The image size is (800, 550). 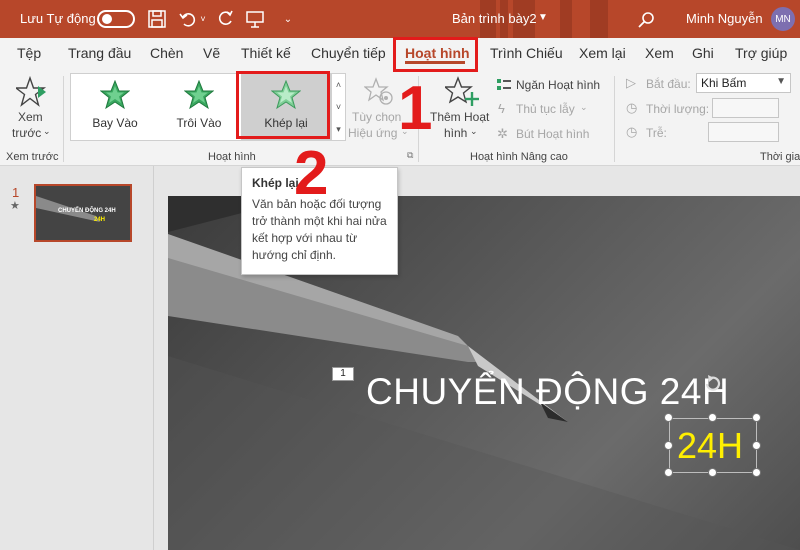 I want to click on gallery-item-fly-in: Bay Vào, so click(x=115, y=107).